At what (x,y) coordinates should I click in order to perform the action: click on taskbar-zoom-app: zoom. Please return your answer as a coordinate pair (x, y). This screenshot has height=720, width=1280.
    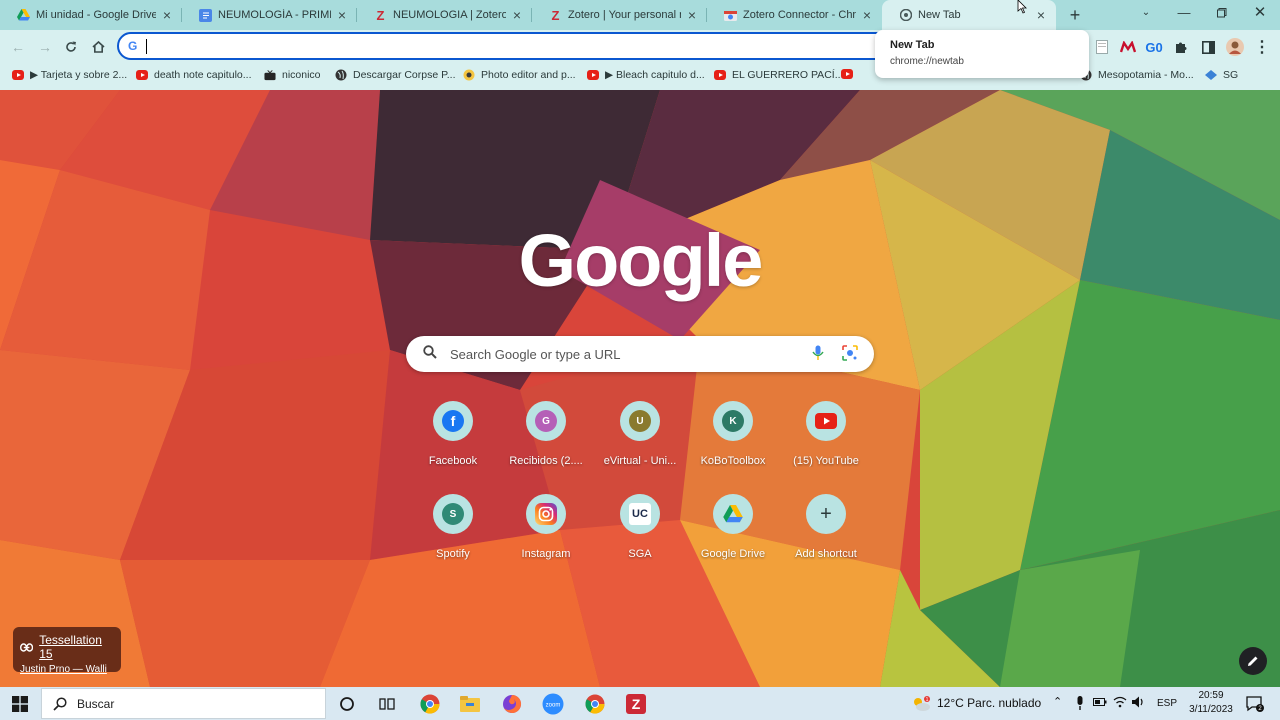
    Looking at the image, I should click on (553, 704).